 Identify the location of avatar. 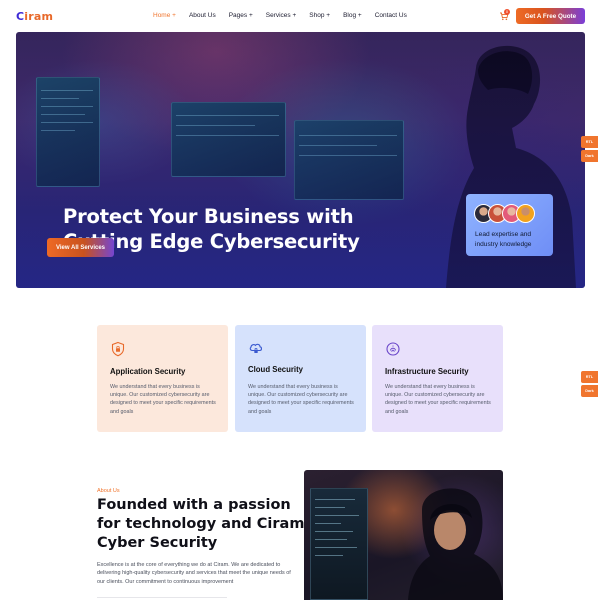
(525, 213).